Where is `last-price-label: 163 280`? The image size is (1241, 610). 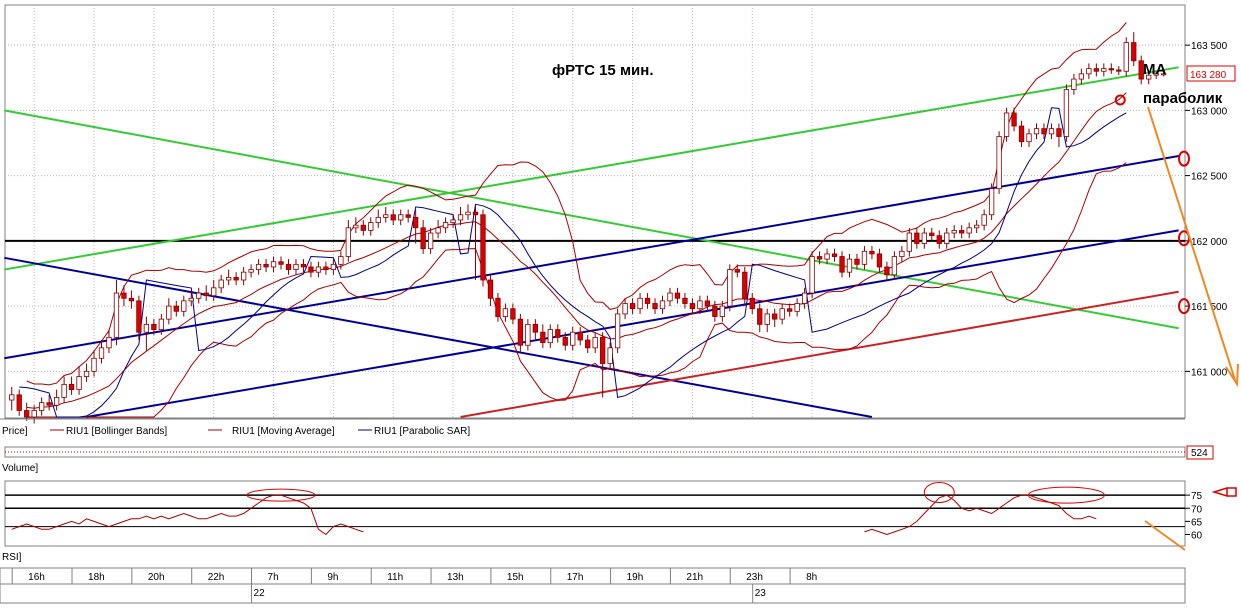 last-price-label: 163 280 is located at coordinates (1208, 75).